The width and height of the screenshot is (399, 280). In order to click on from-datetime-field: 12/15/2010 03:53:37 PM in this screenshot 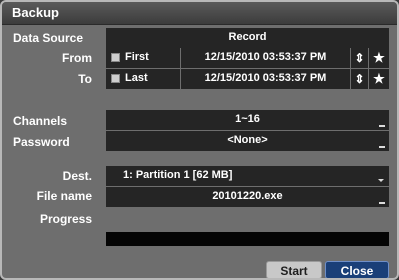, I will do `click(265, 58)`.